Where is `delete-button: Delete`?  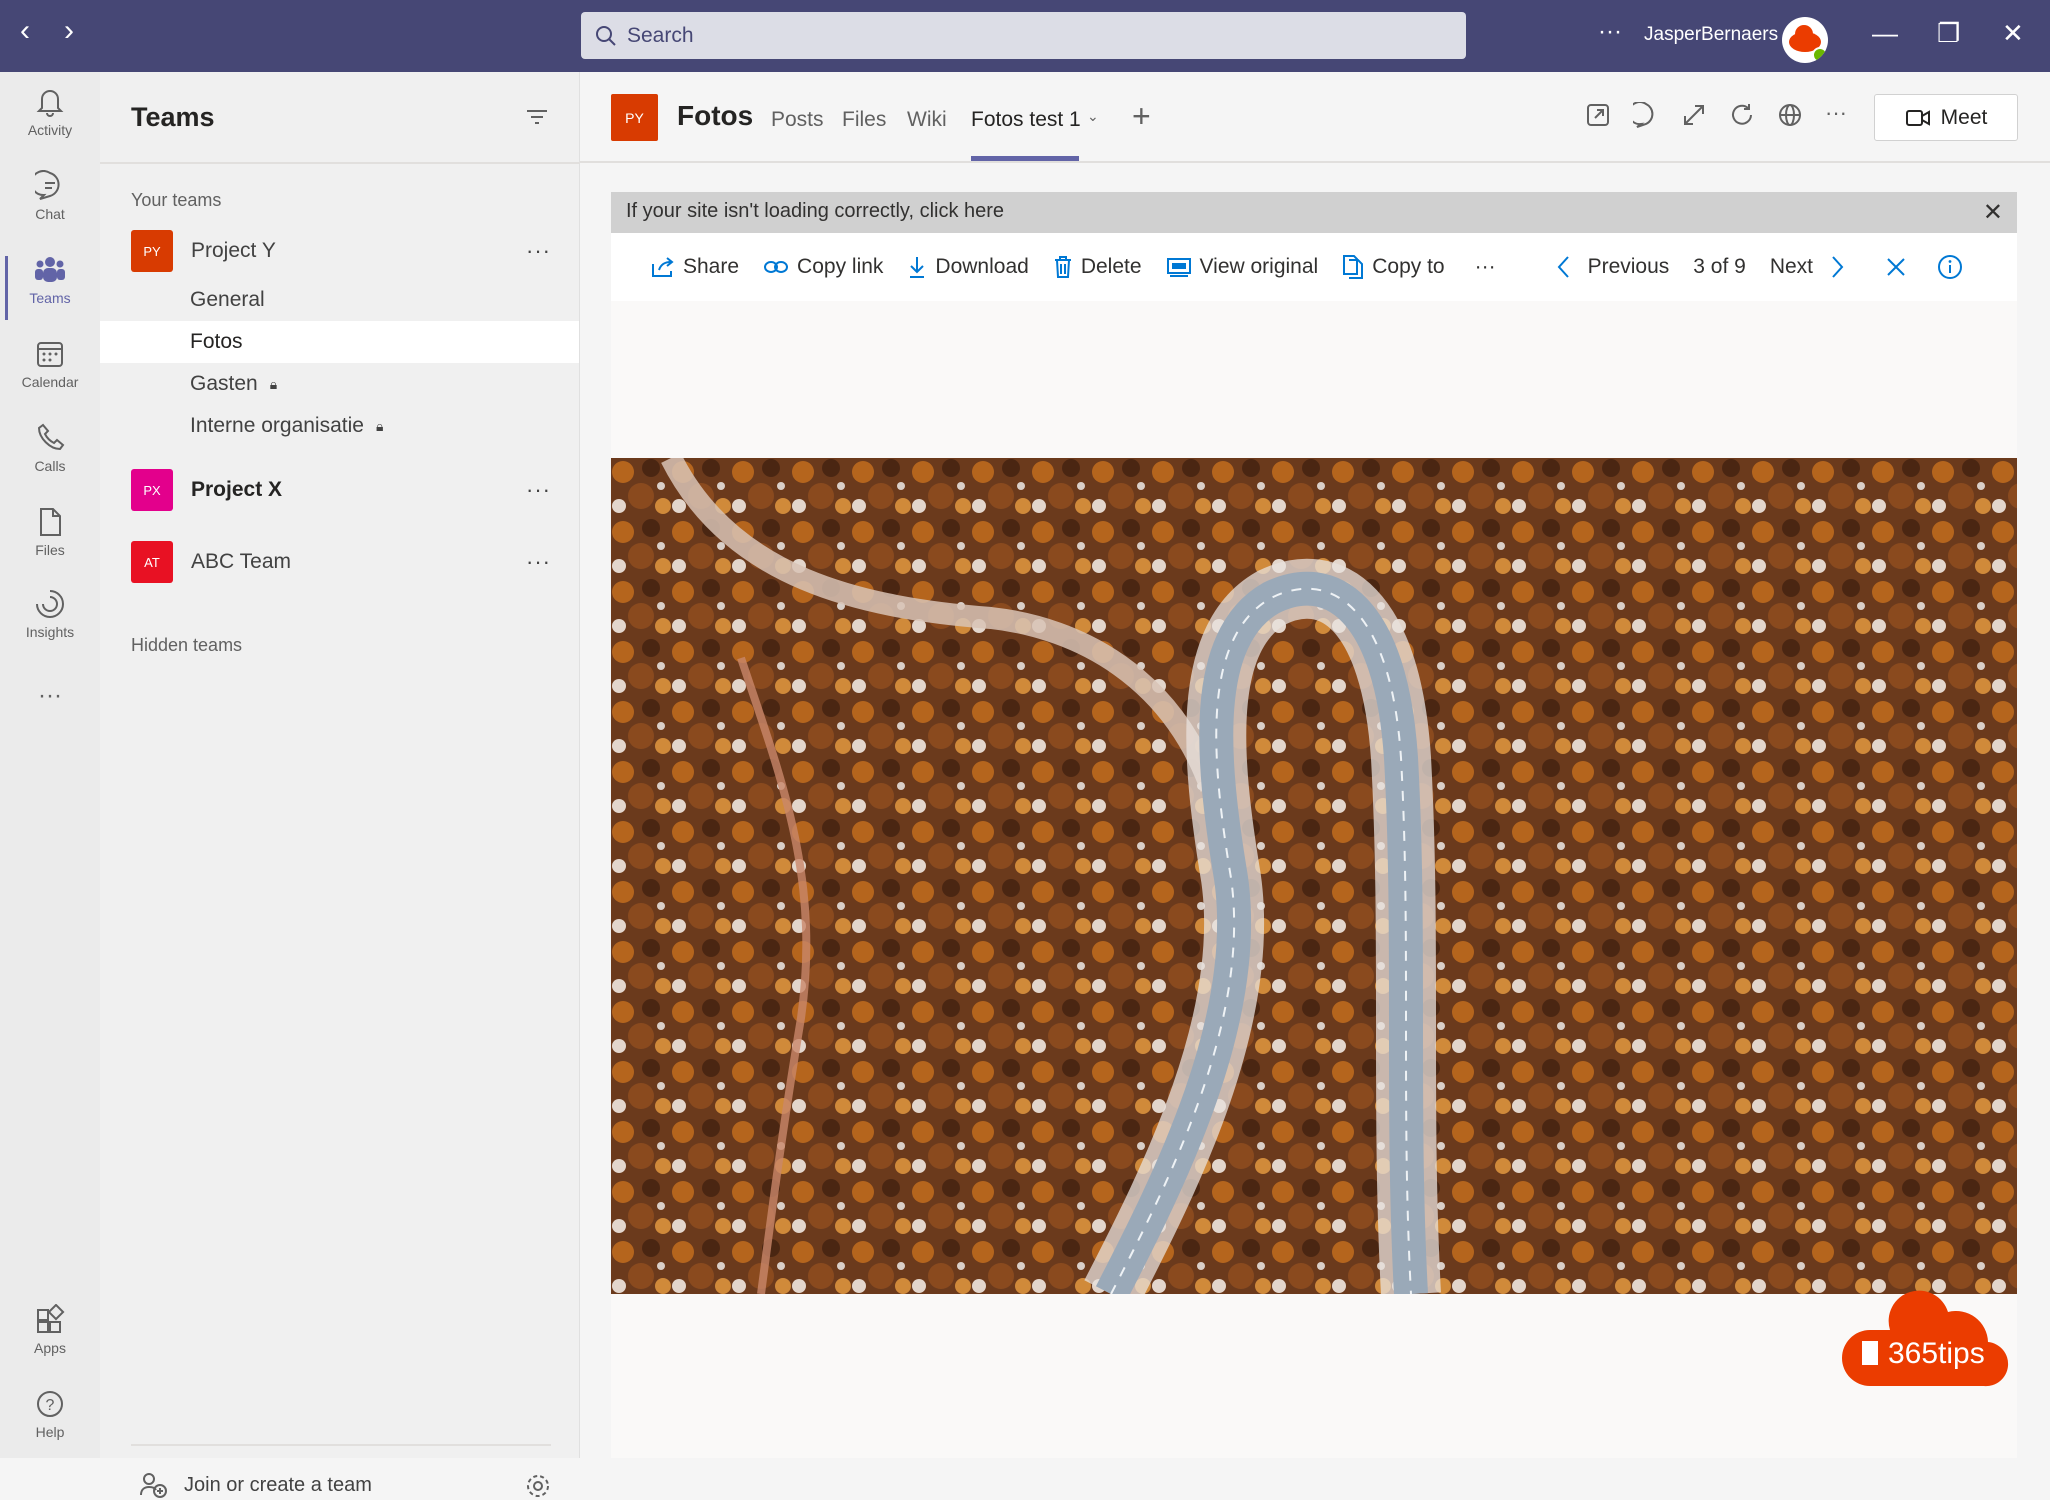
delete-button: Delete is located at coordinates (1097, 267).